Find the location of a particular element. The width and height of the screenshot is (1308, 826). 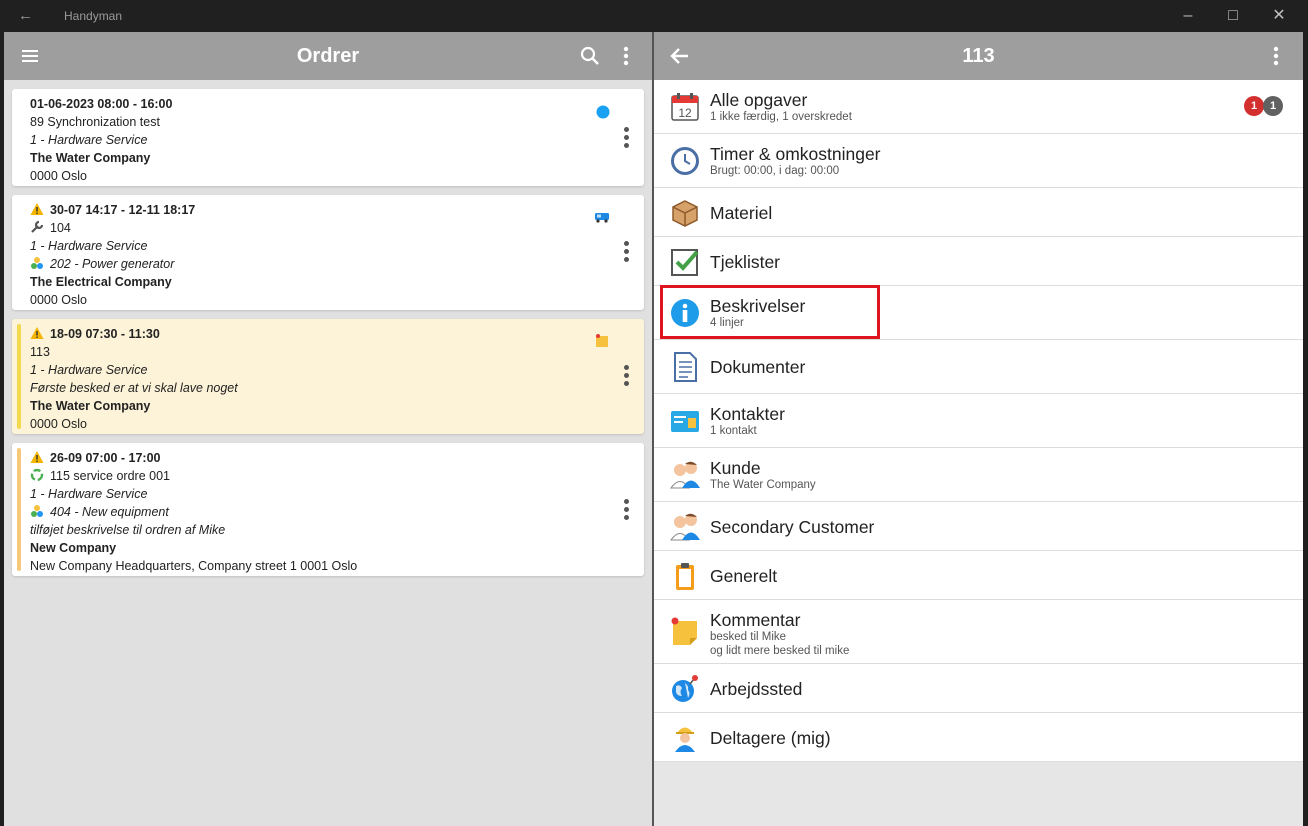

order-name-row: 104 is located at coordinates (50, 228).